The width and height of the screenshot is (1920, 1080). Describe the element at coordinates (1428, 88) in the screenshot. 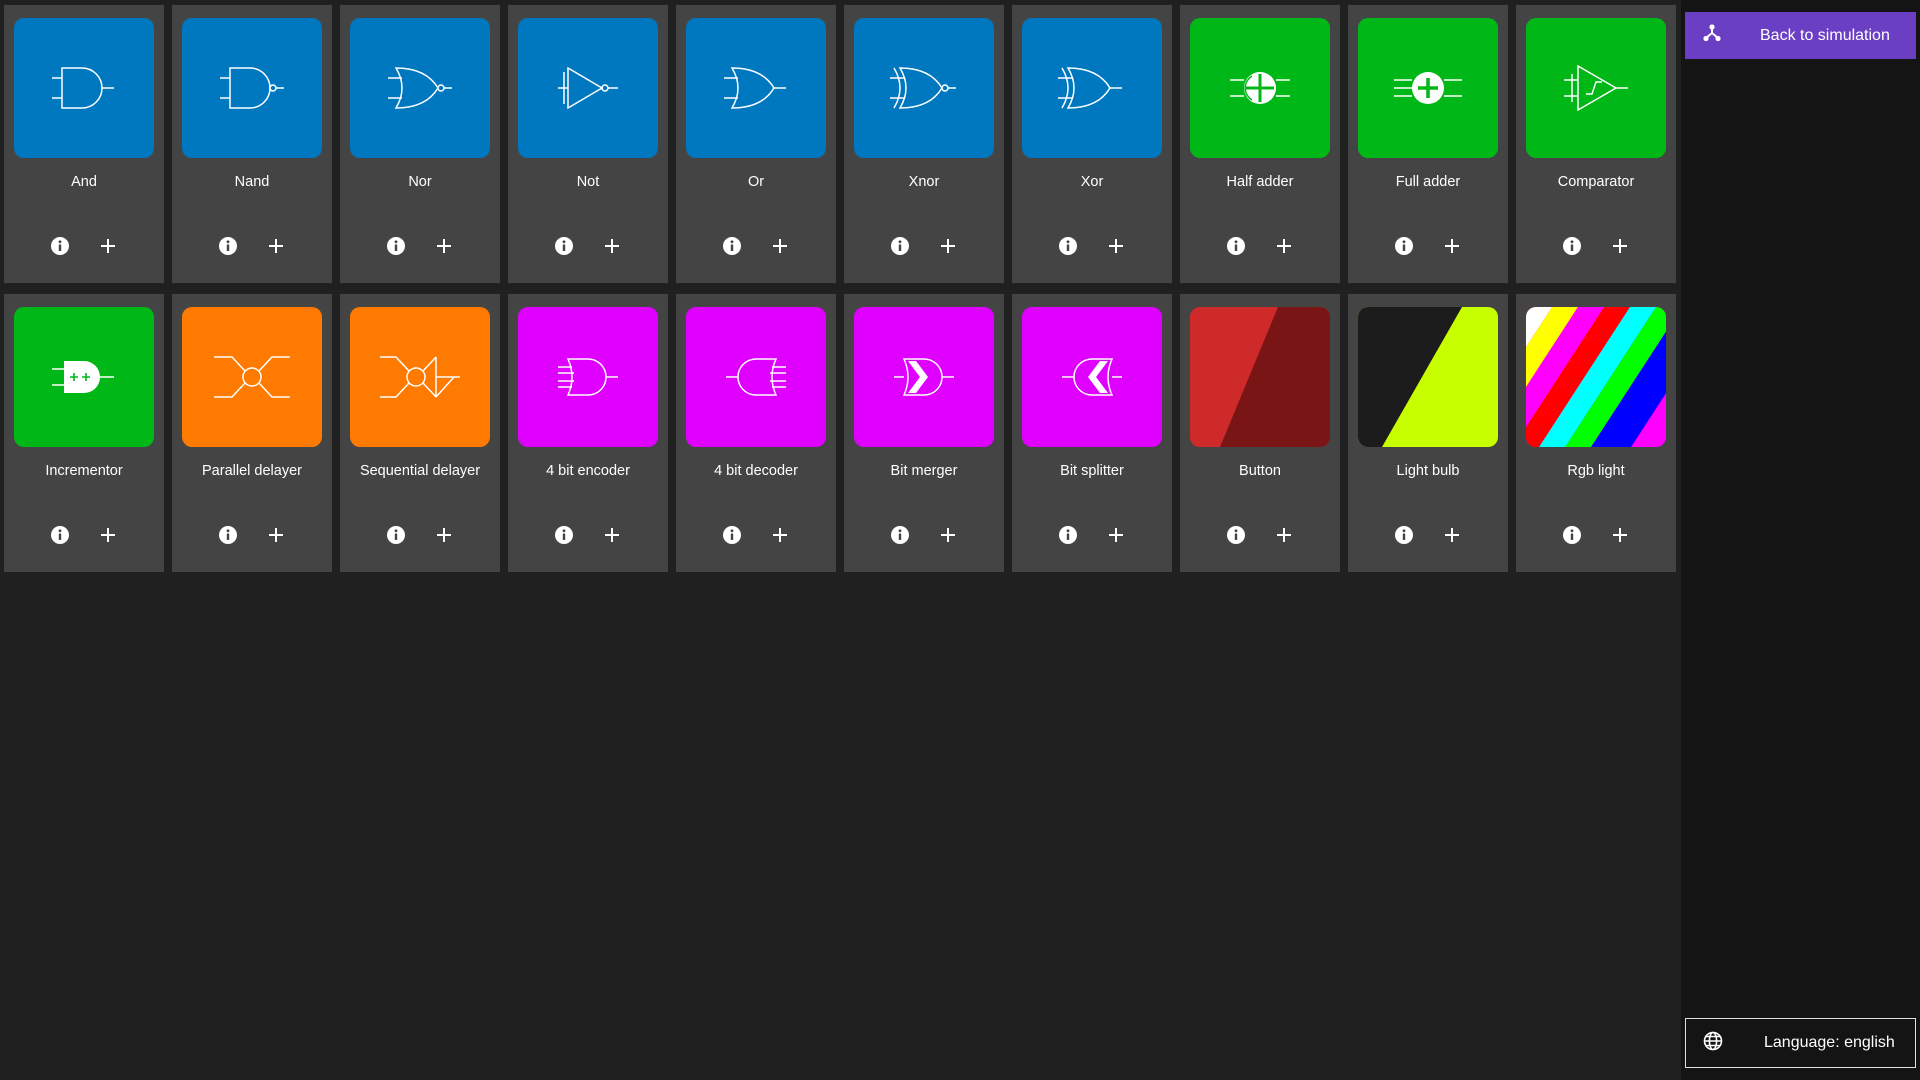

I see `full-adder-icon` at that location.